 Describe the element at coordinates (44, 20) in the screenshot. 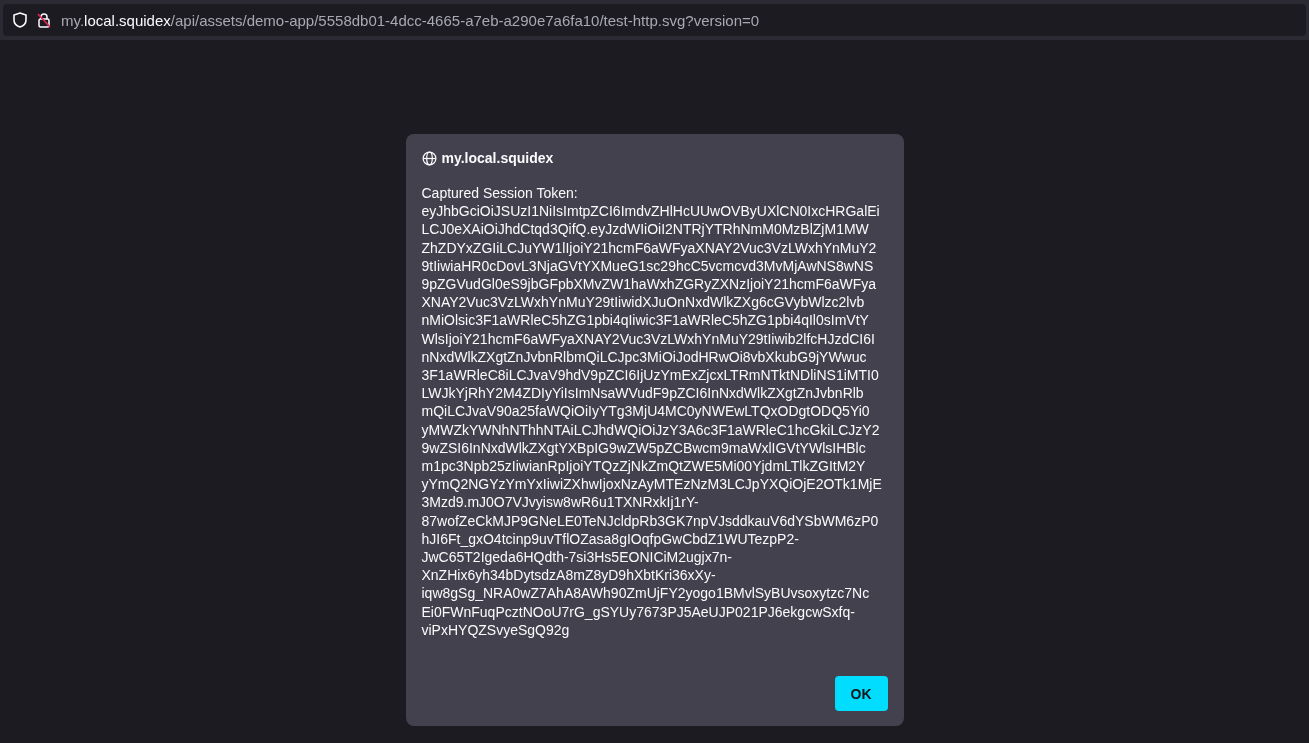

I see `insecure-lock-icon` at that location.